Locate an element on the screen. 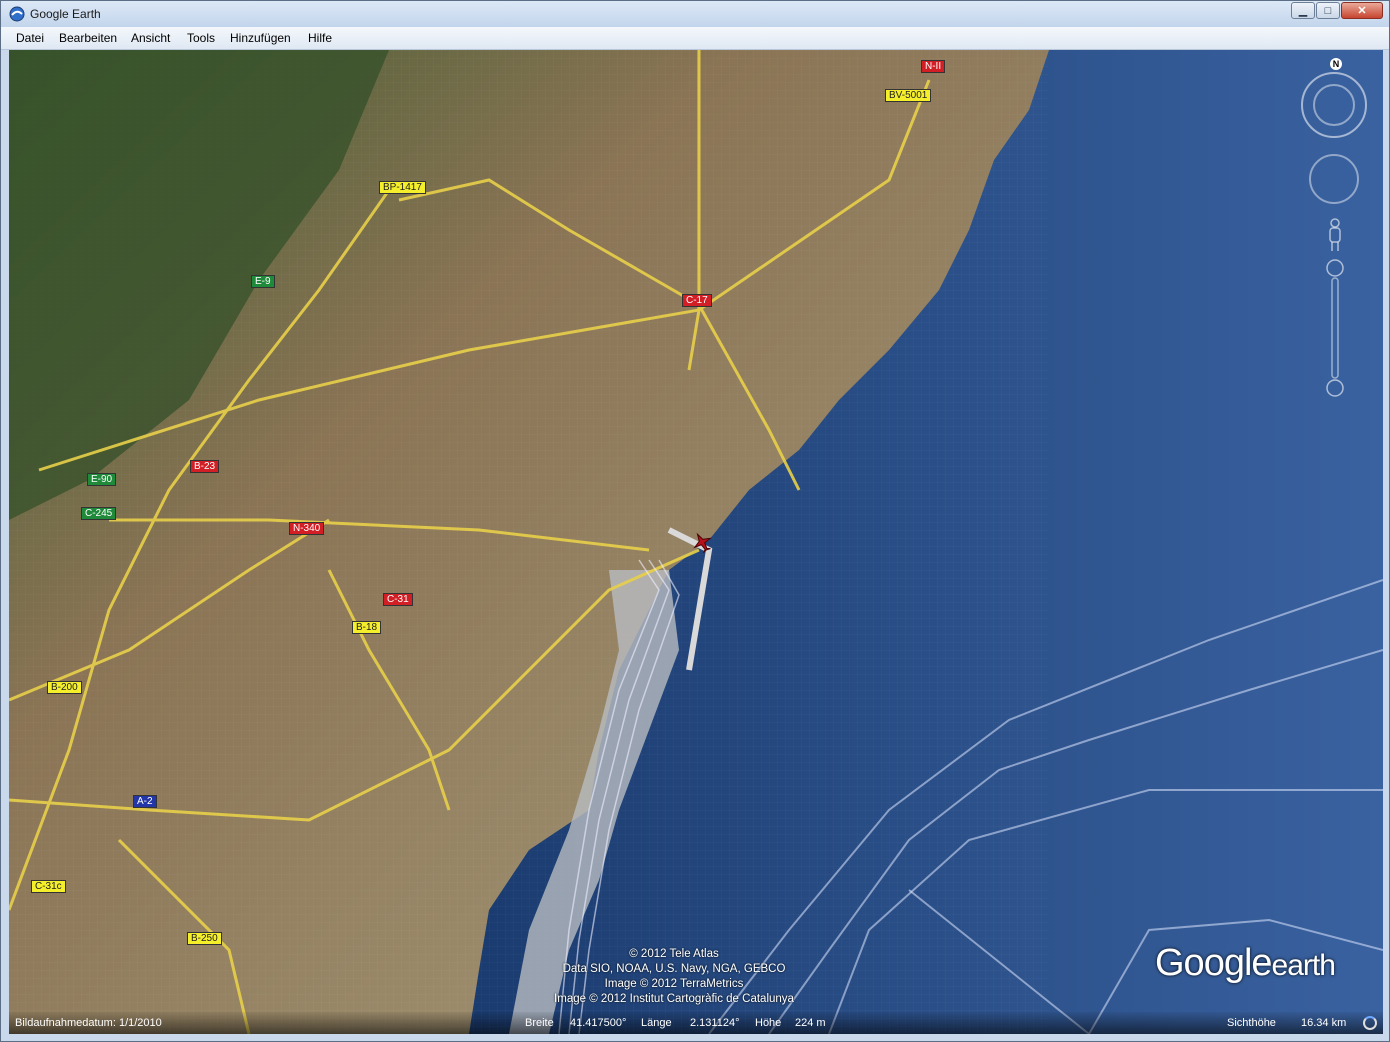  longitude-value: 2.131124° is located at coordinates (715, 1023).